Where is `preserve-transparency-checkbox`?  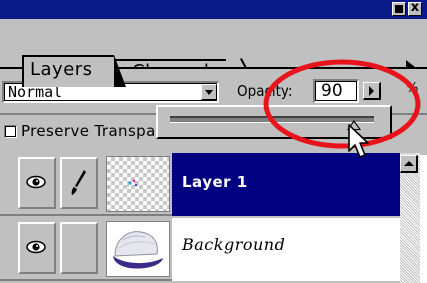
preserve-transparency-checkbox is located at coordinates (10, 131).